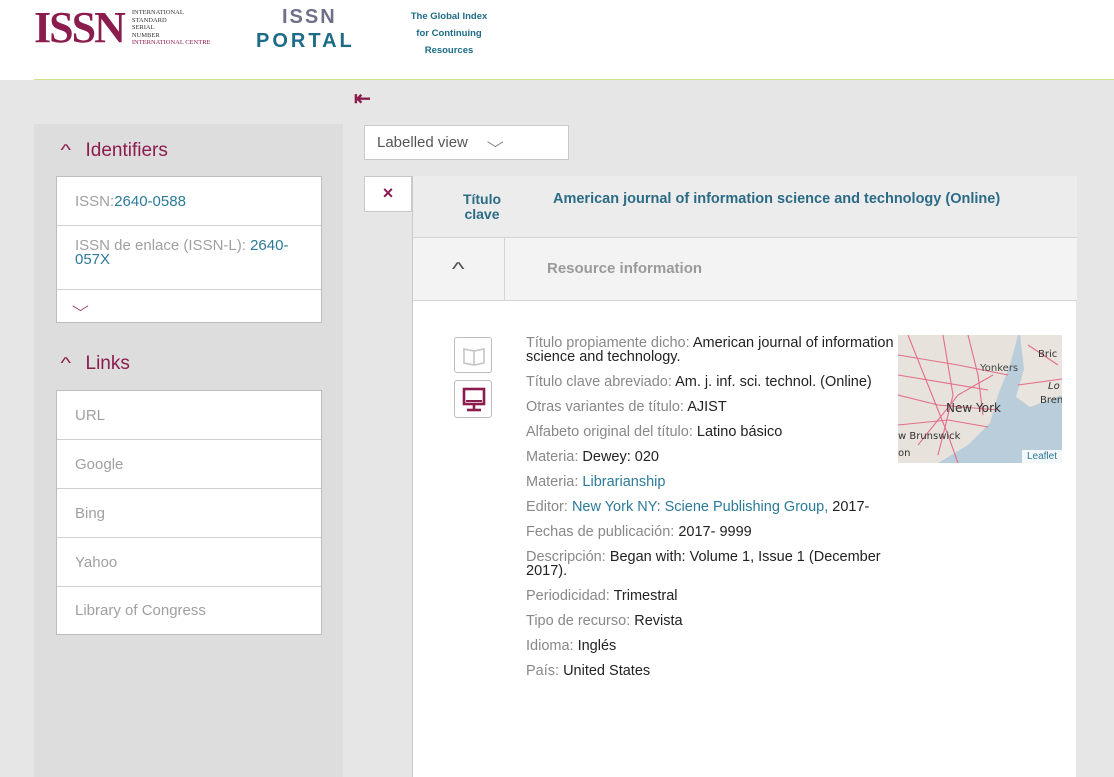 The height and width of the screenshot is (777, 1114). I want to click on identifiers-toggle: ^ Identifiers, so click(114, 151).